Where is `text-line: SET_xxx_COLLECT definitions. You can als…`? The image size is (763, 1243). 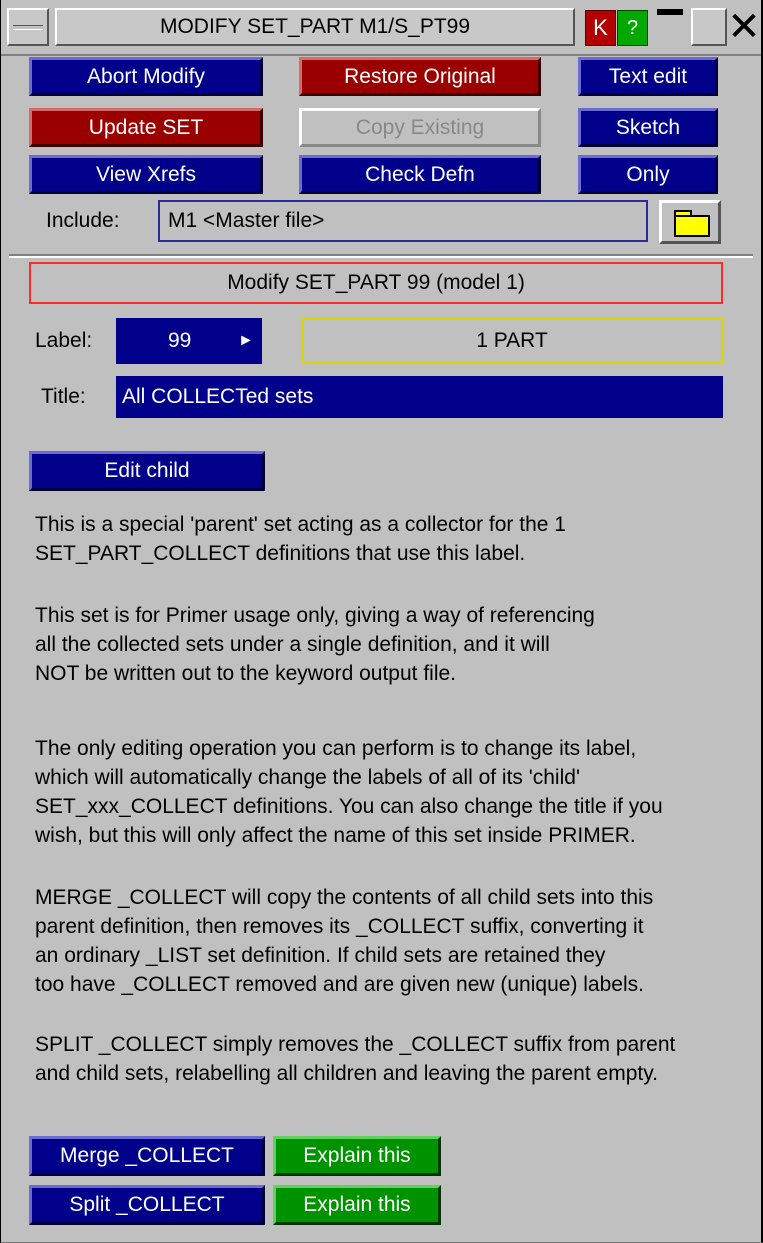 text-line: SET_xxx_COLLECT definitions. You can als… is located at coordinates (349, 806).